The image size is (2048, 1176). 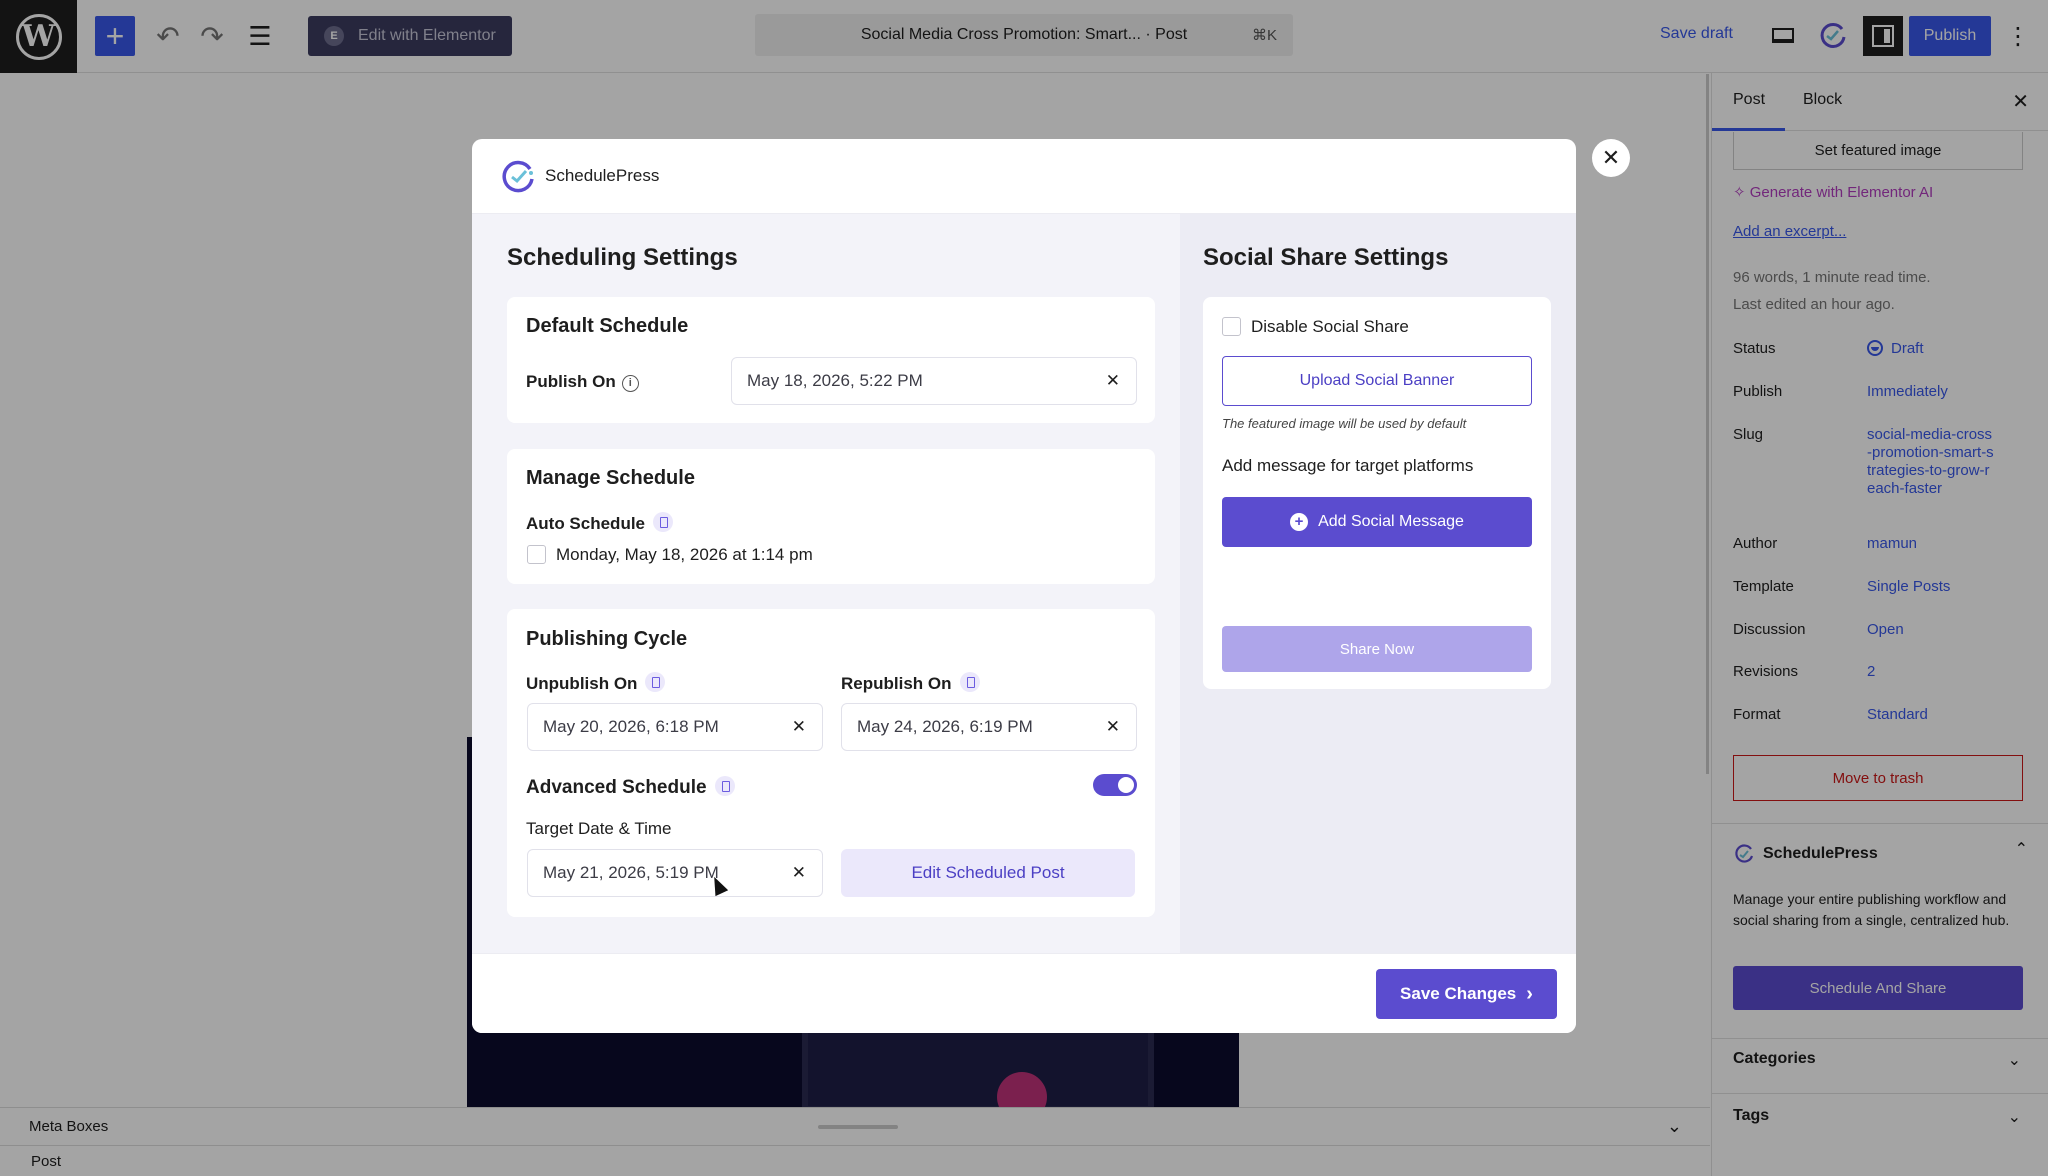 What do you see at coordinates (910, 683) in the screenshot?
I see `republish-on-label: Republish On` at bounding box center [910, 683].